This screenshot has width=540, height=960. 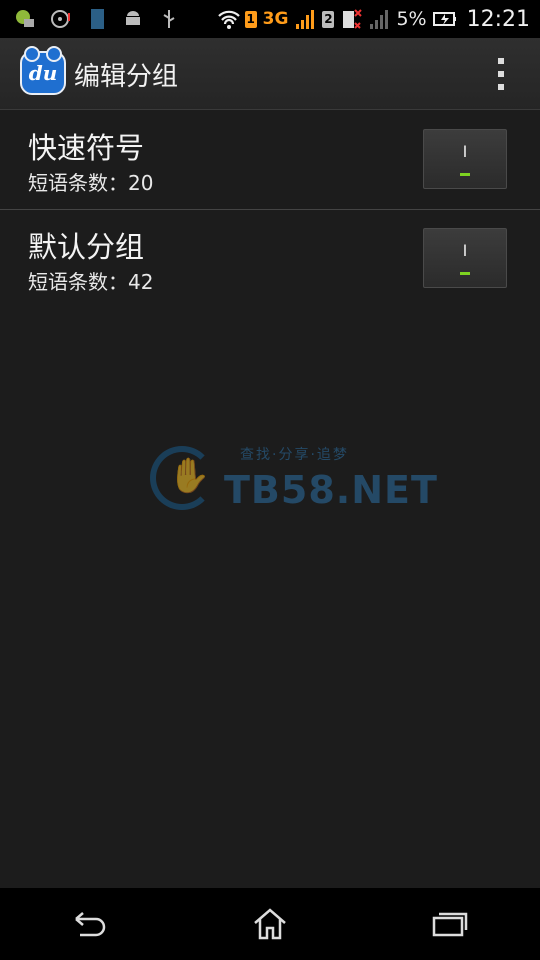 I want to click on app-logo-text: du, so click(x=43, y=73).